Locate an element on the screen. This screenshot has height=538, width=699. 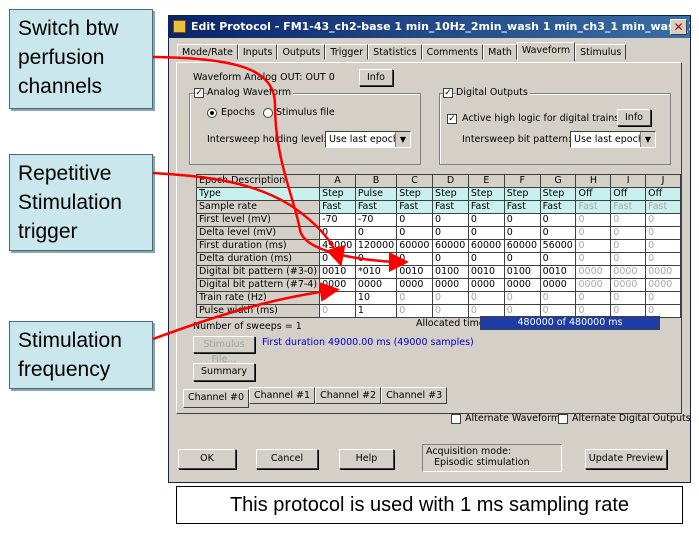
intersweep-holding-select: Use last epoch ▼ is located at coordinates (368, 139).